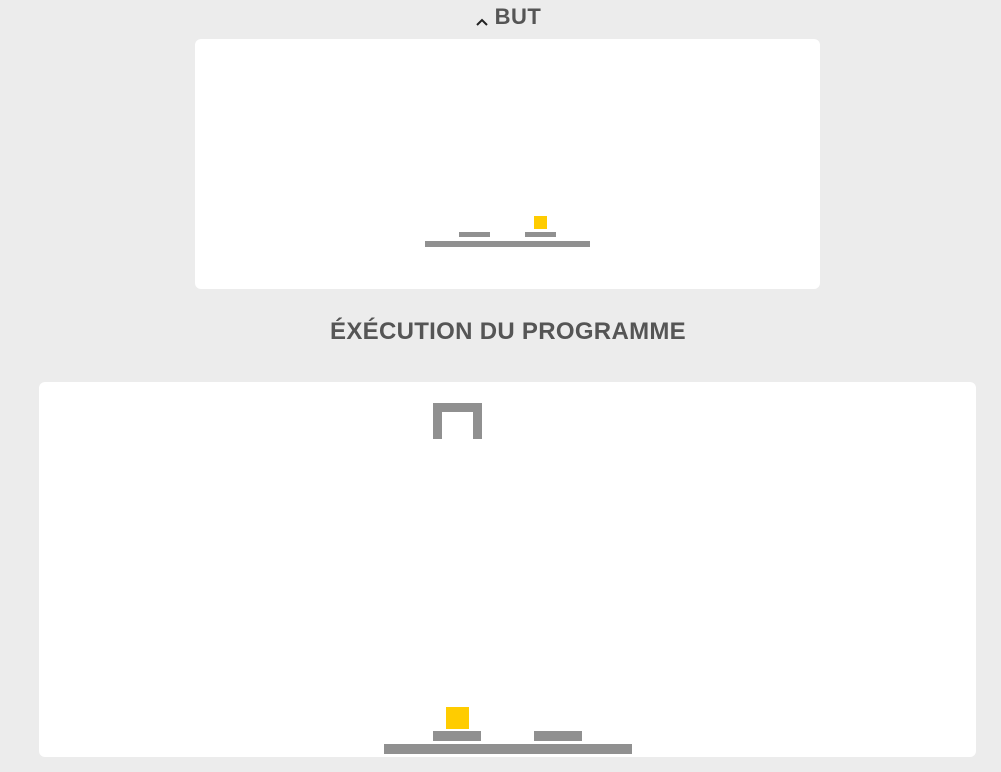 The width and height of the screenshot is (1001, 772). I want to click on execution-floor-platform, so click(508, 749).